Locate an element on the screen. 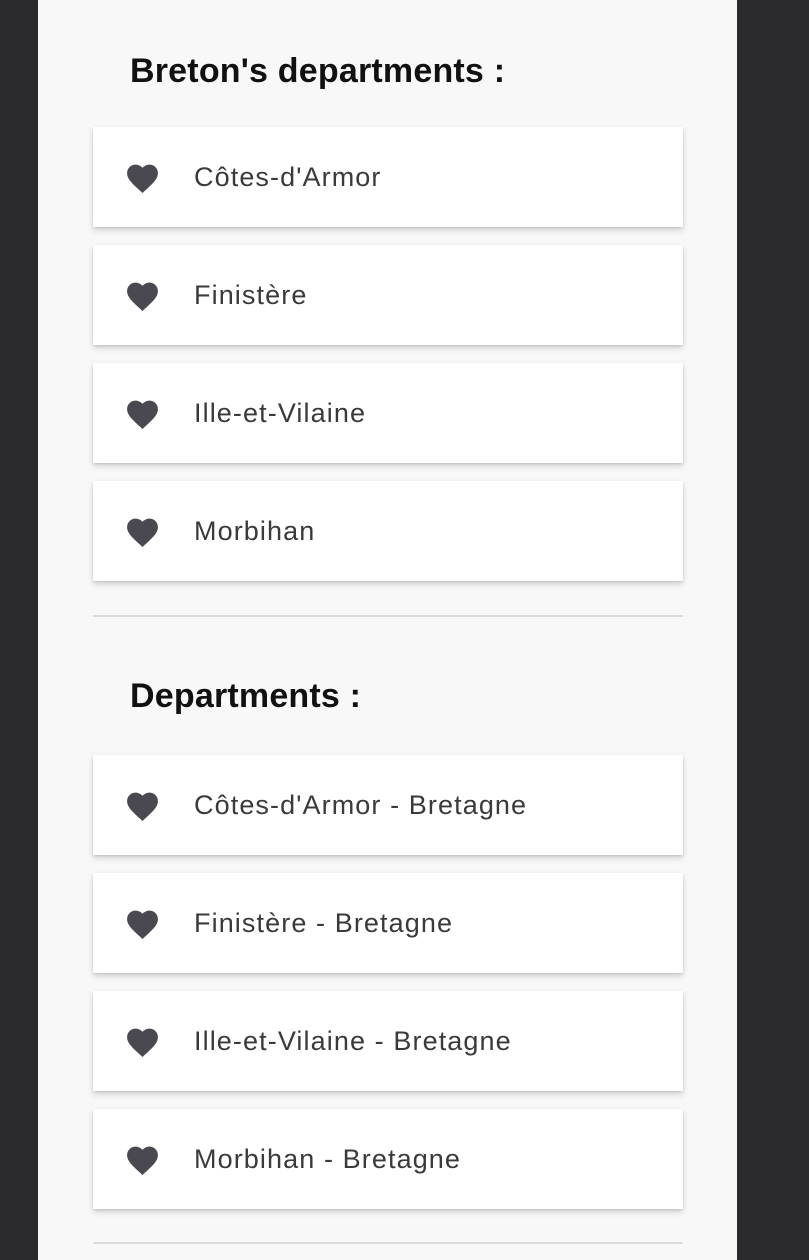 This screenshot has width=809, height=1260. list-item-label: Ille-et-Vilaine - Bretagne is located at coordinates (353, 1040).